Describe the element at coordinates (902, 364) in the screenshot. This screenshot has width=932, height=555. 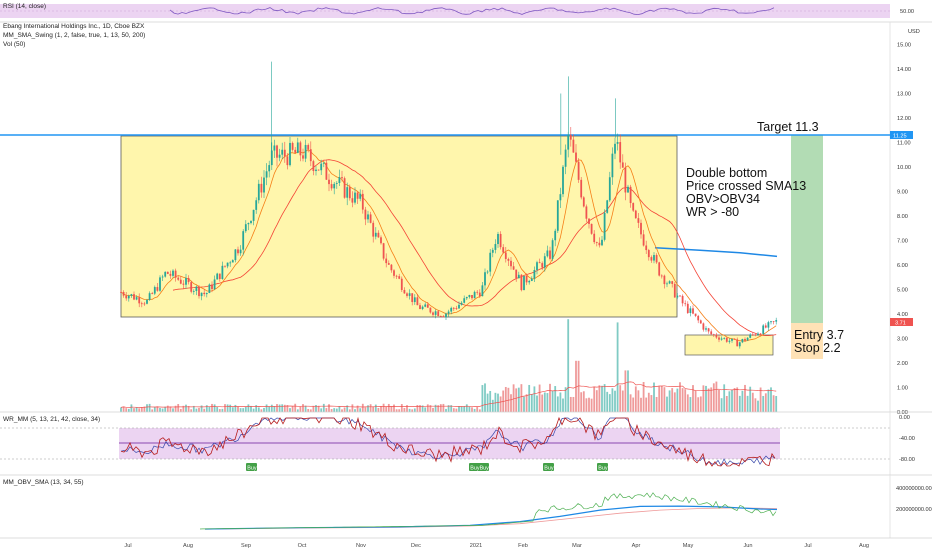
I see `price-tick-label: 2.00` at that location.